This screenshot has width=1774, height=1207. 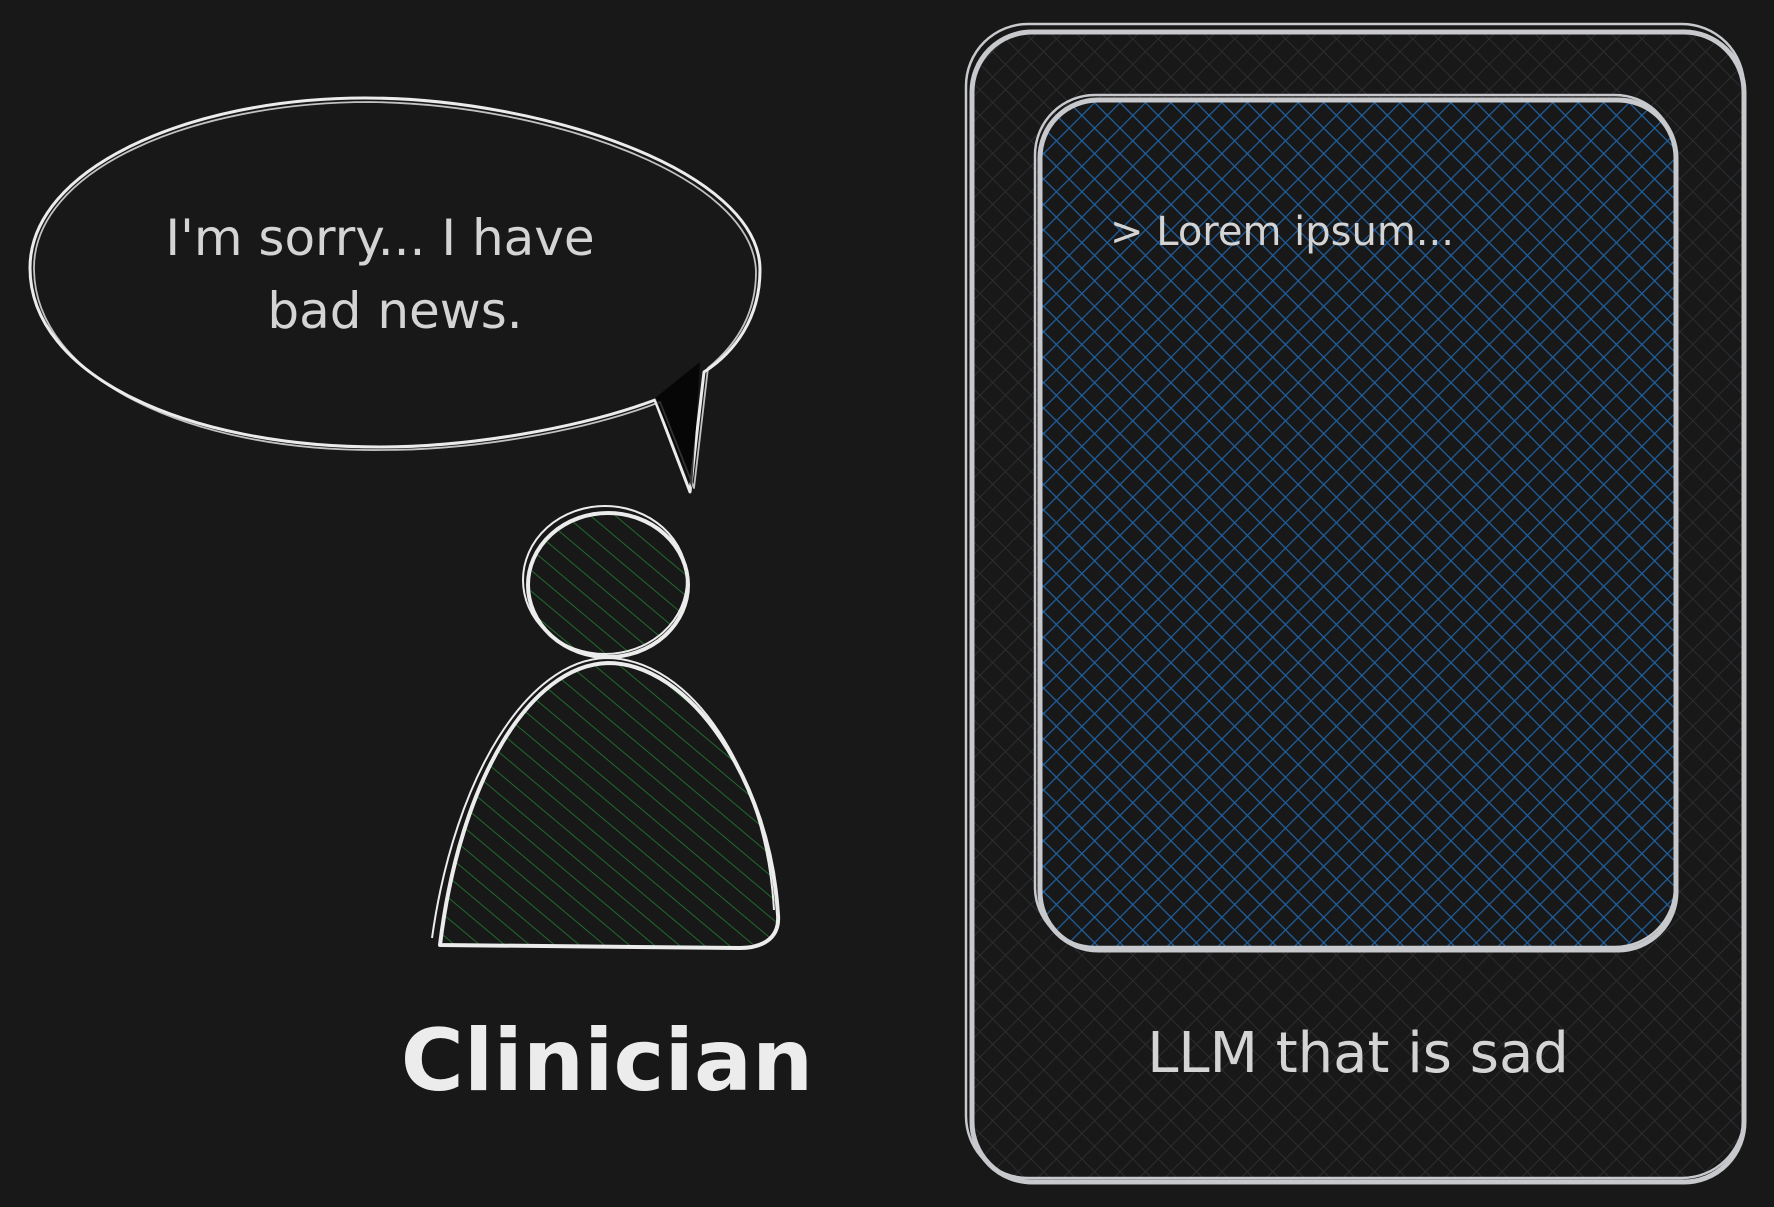 What do you see at coordinates (394, 311) in the screenshot?
I see `speech-bubble-line-2: bad news.` at bounding box center [394, 311].